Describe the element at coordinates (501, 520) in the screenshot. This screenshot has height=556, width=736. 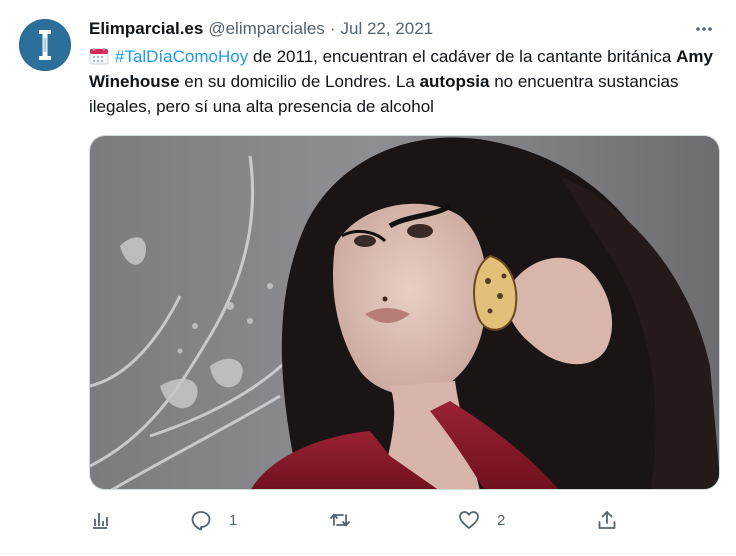
I see `like-count: 2` at that location.